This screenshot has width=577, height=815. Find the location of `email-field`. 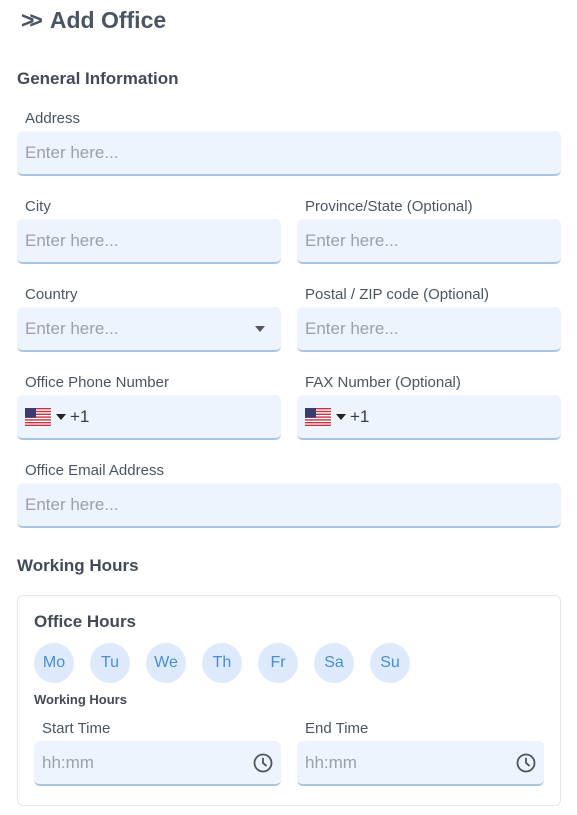

email-field is located at coordinates (289, 505).